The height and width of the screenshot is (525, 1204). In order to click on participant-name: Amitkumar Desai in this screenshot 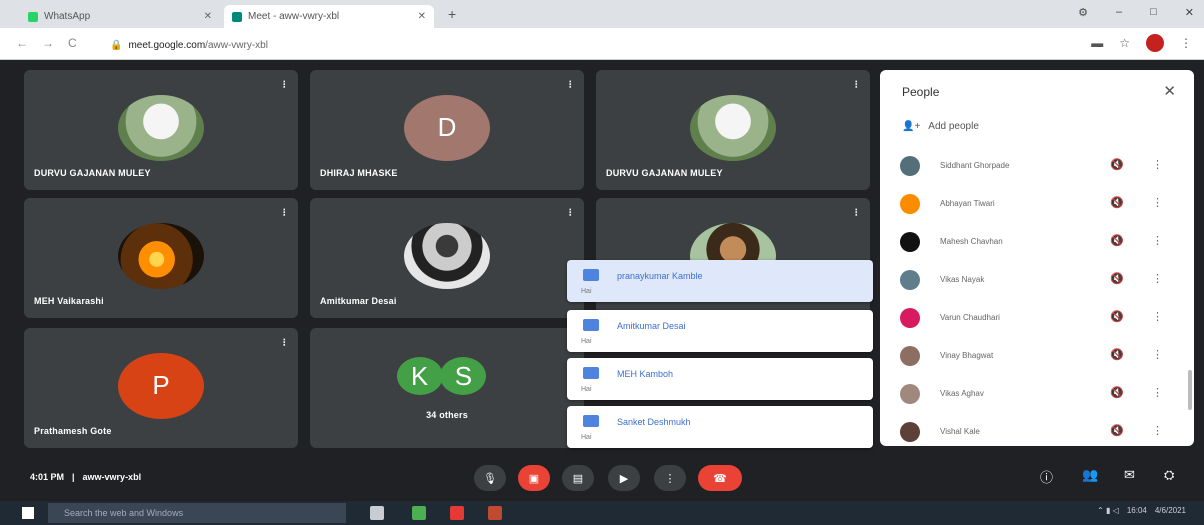, I will do `click(358, 301)`.